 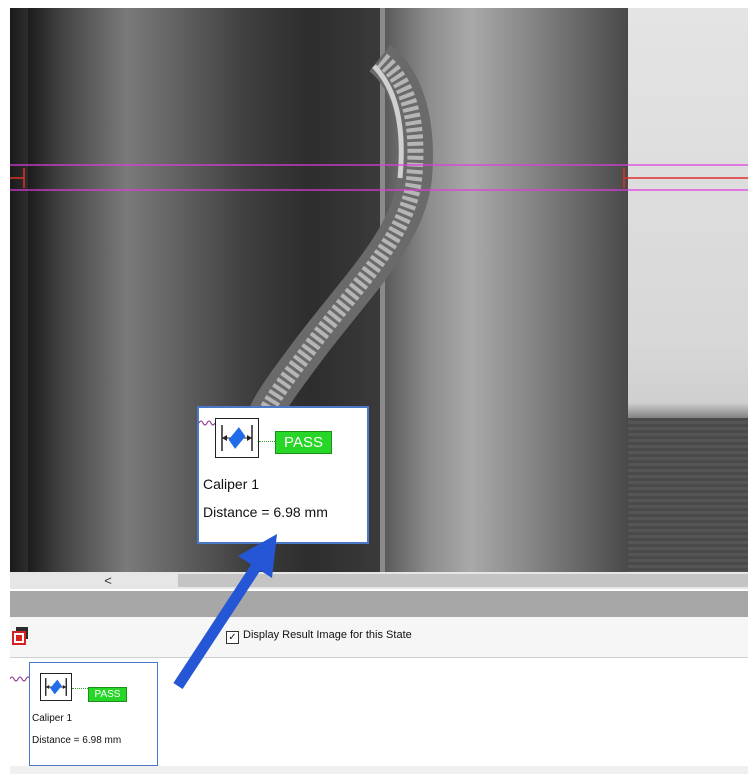 I want to click on bottom-strip, so click(x=379, y=770).